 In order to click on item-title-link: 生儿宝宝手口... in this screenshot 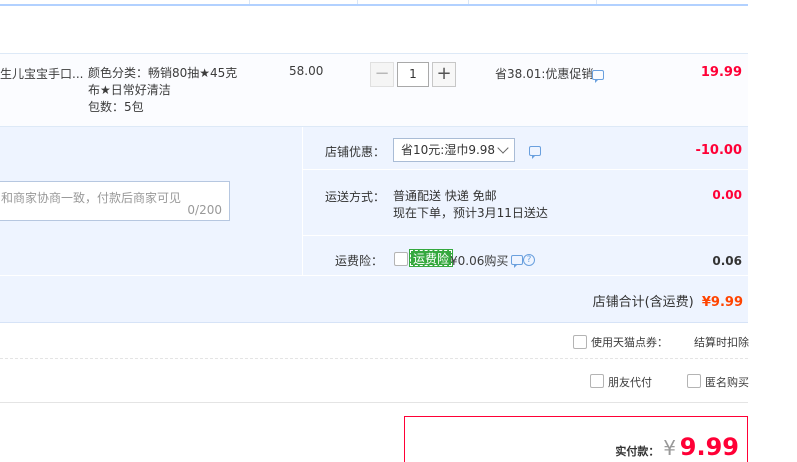, I will do `click(41, 73)`.